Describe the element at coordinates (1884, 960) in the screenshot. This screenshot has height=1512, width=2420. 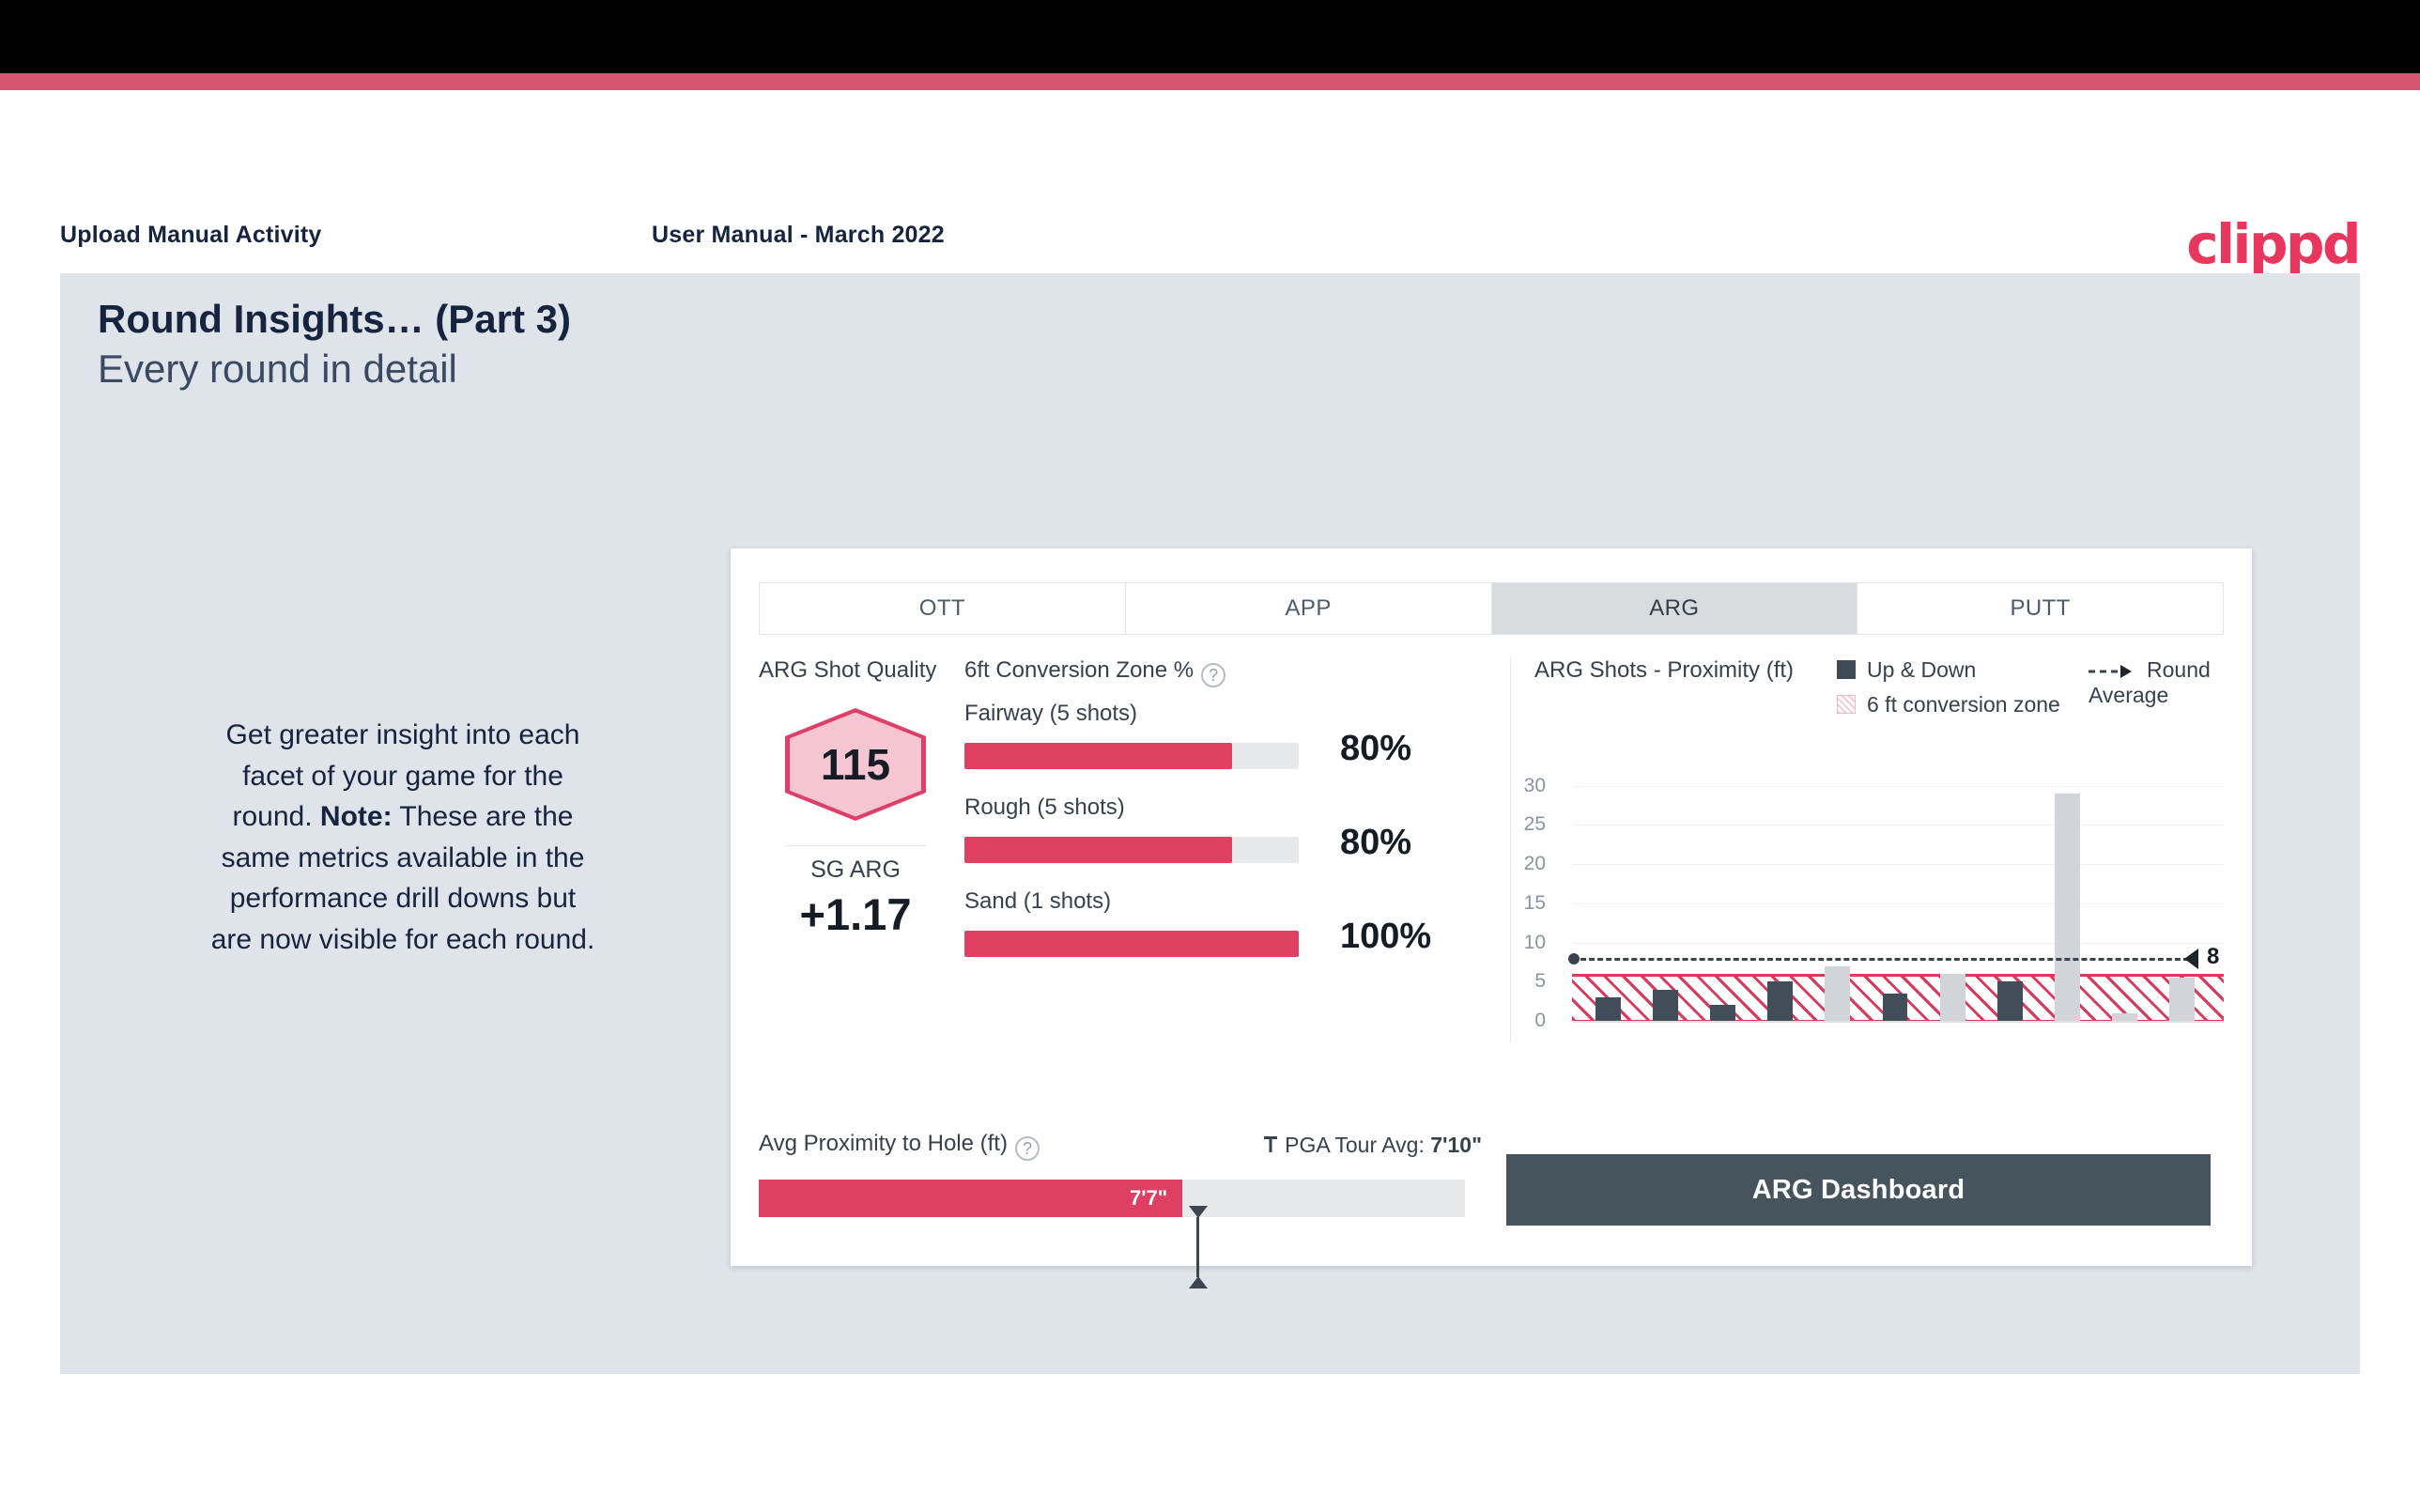
I see `round-average-line` at that location.